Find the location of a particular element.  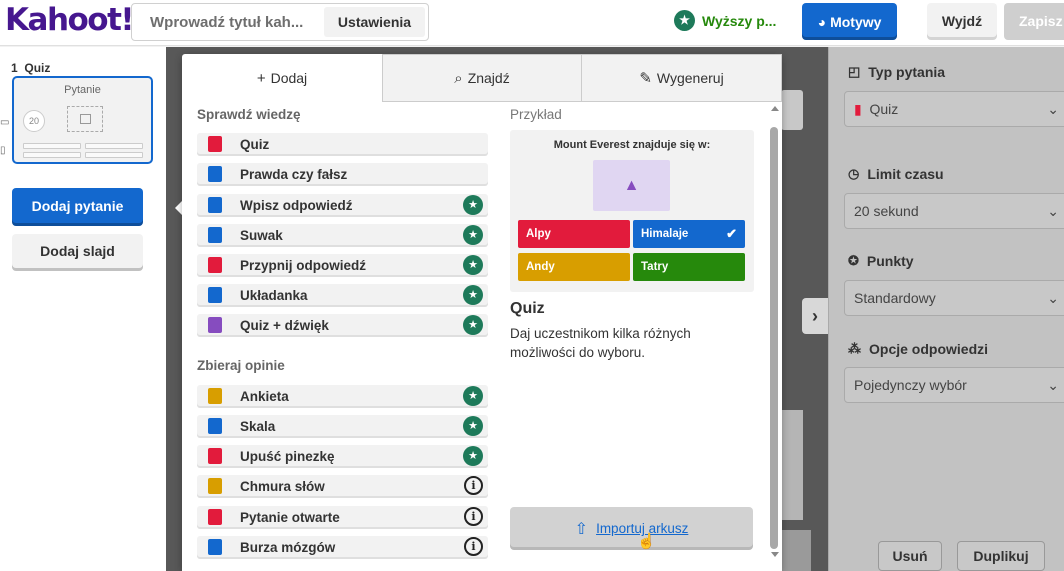

points-heading: ✪ Punkty is located at coordinates (881, 261).